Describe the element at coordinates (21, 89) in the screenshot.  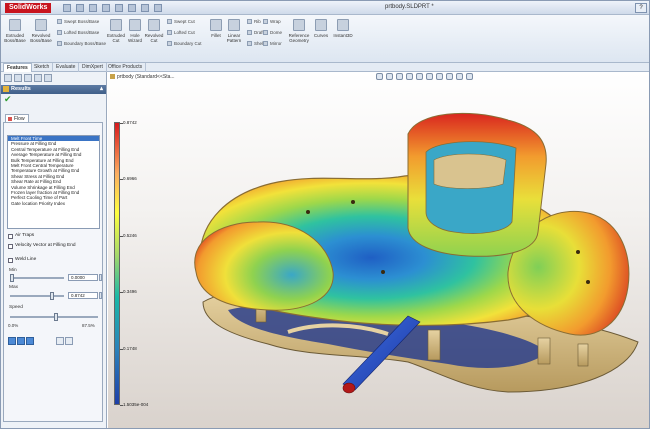
I see `results-title: Results` at that location.